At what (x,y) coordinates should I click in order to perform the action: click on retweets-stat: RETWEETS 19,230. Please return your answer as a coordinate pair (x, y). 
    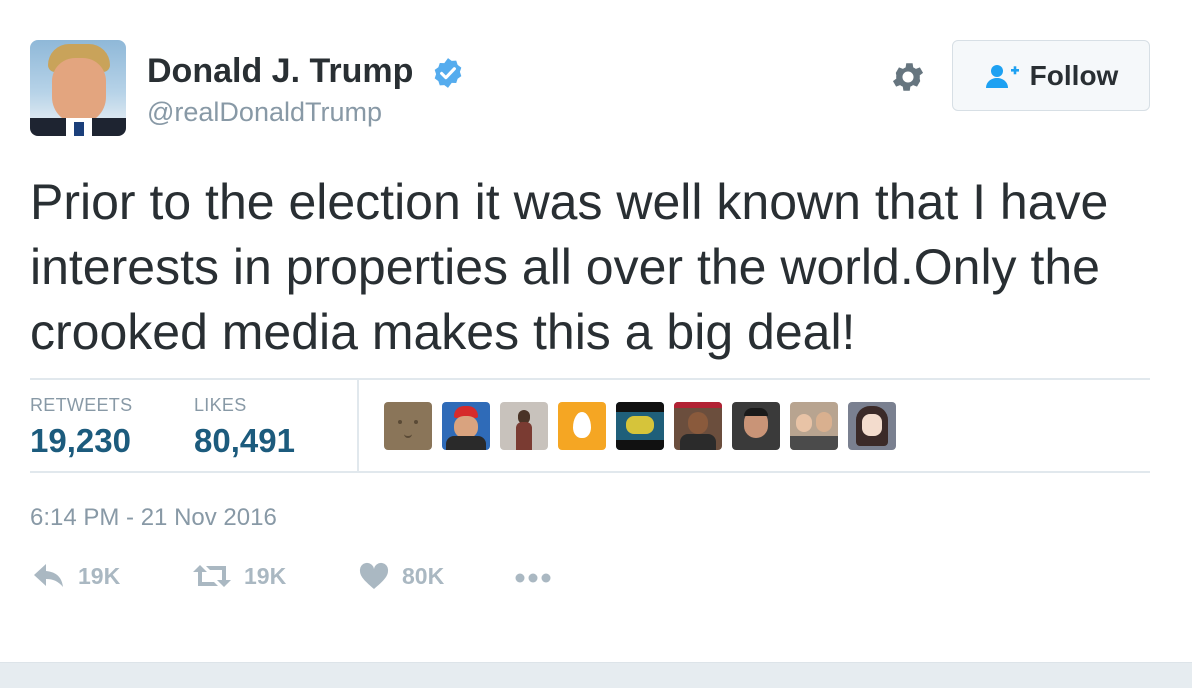
    Looking at the image, I should click on (81, 427).